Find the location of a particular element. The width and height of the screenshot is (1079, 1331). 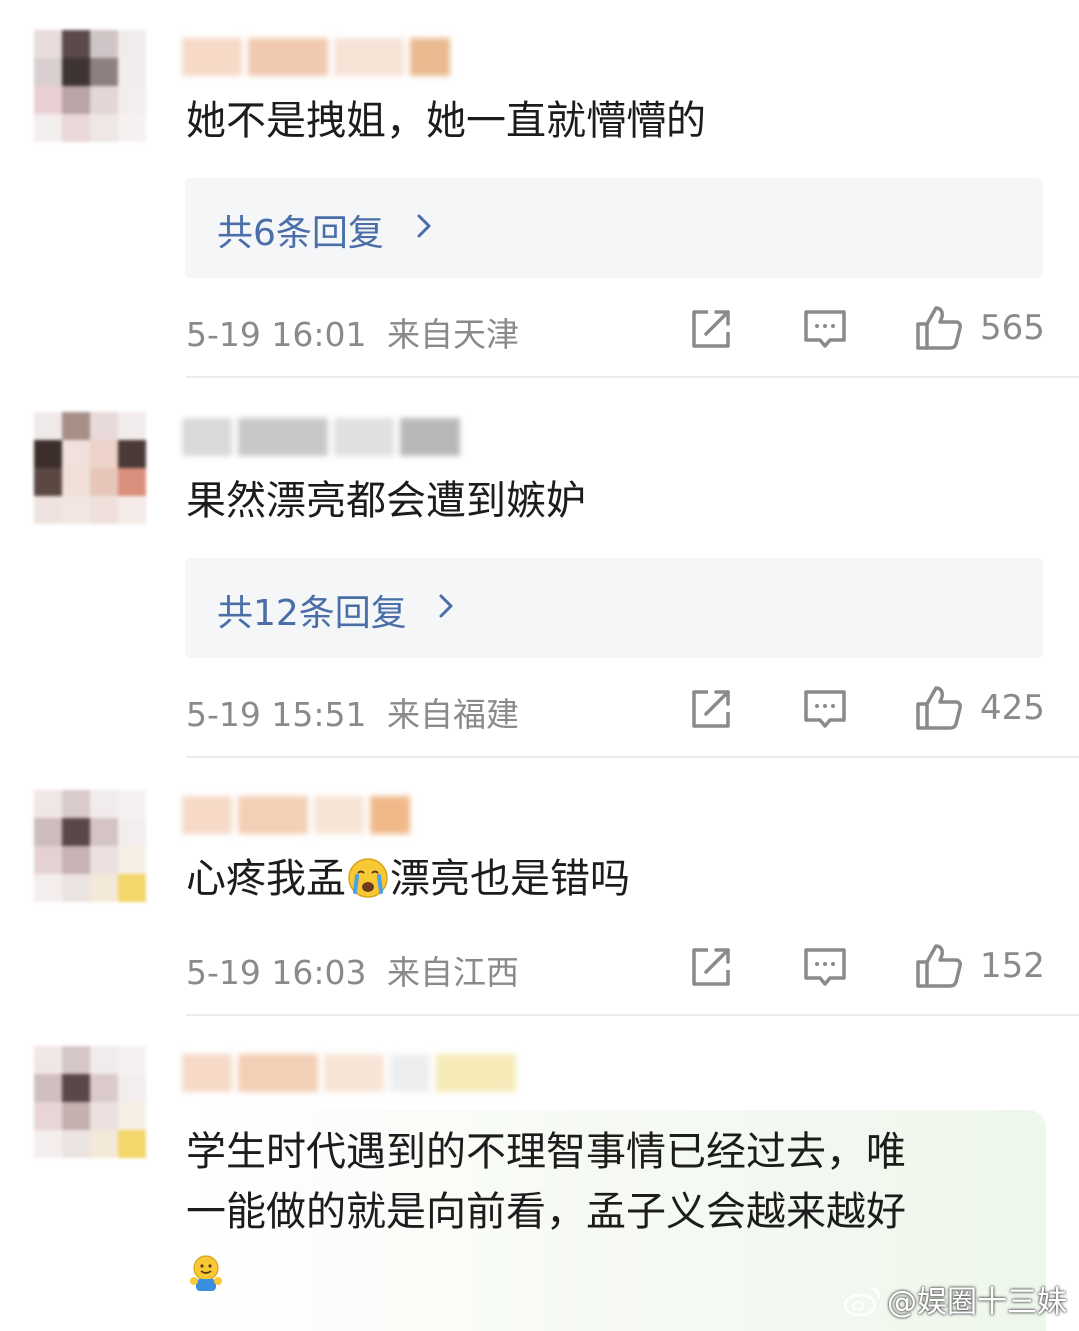

view-replies-button: 共12条回复 is located at coordinates (614, 608).